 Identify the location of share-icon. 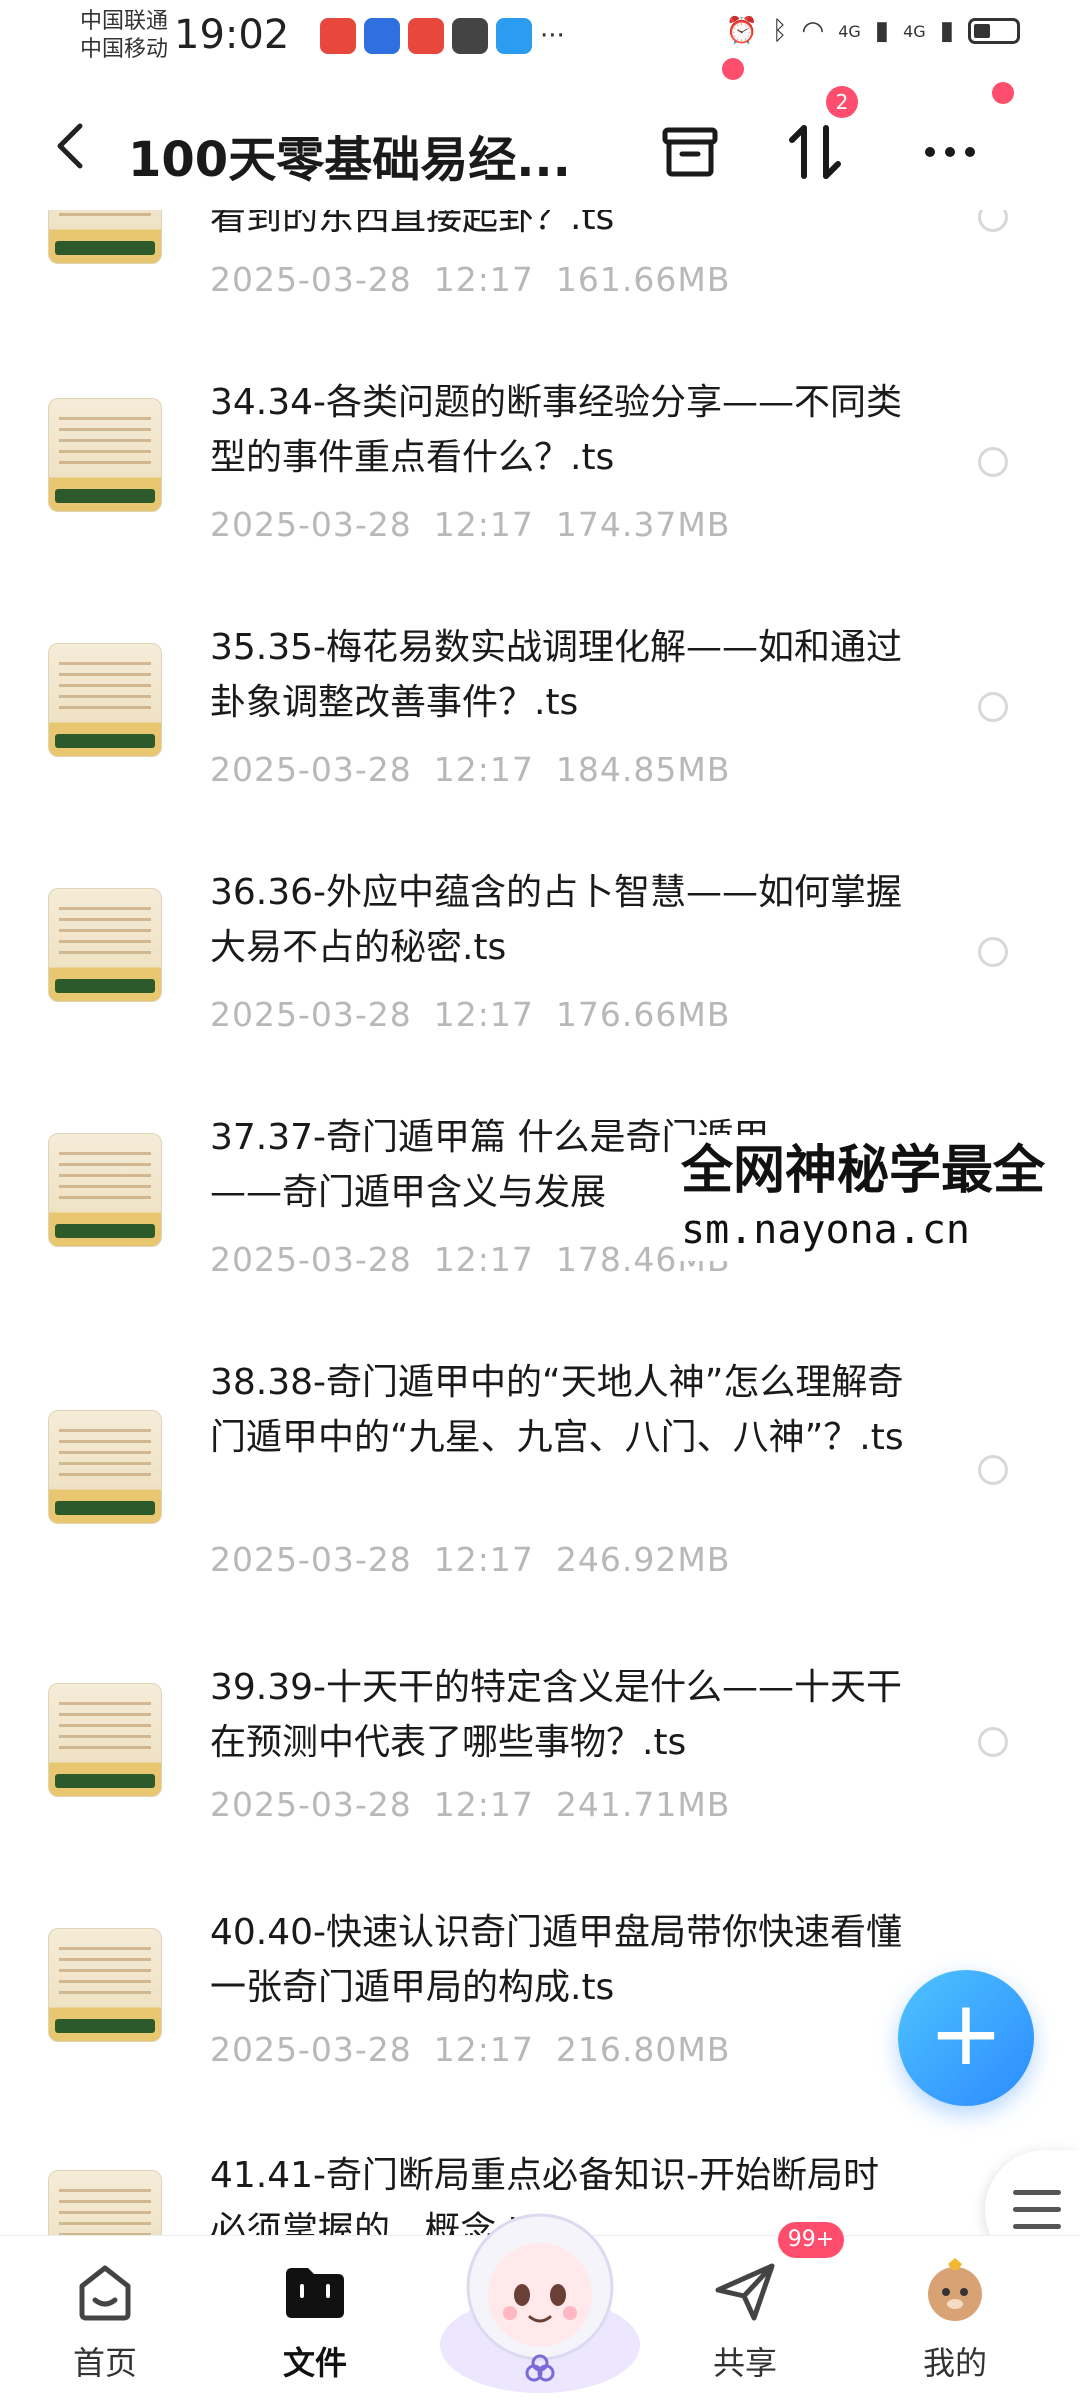
(745, 2291).